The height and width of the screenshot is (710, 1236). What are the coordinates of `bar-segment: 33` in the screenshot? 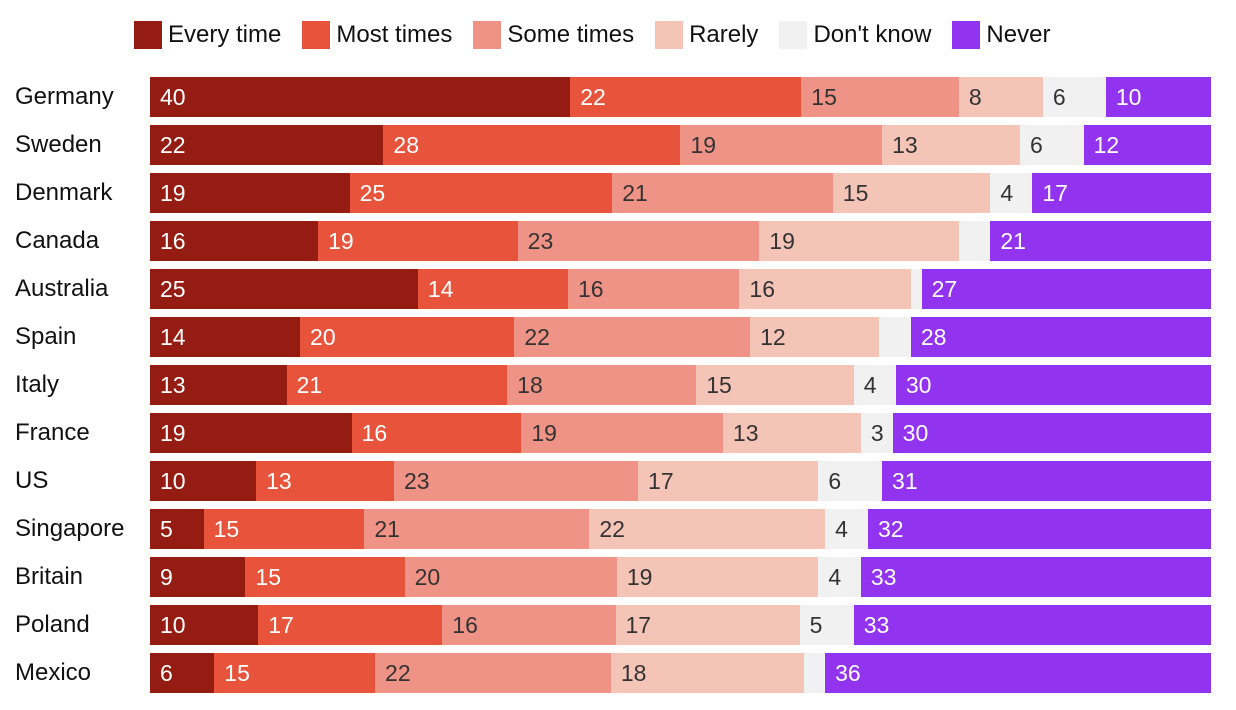 It's located at (1035, 577).